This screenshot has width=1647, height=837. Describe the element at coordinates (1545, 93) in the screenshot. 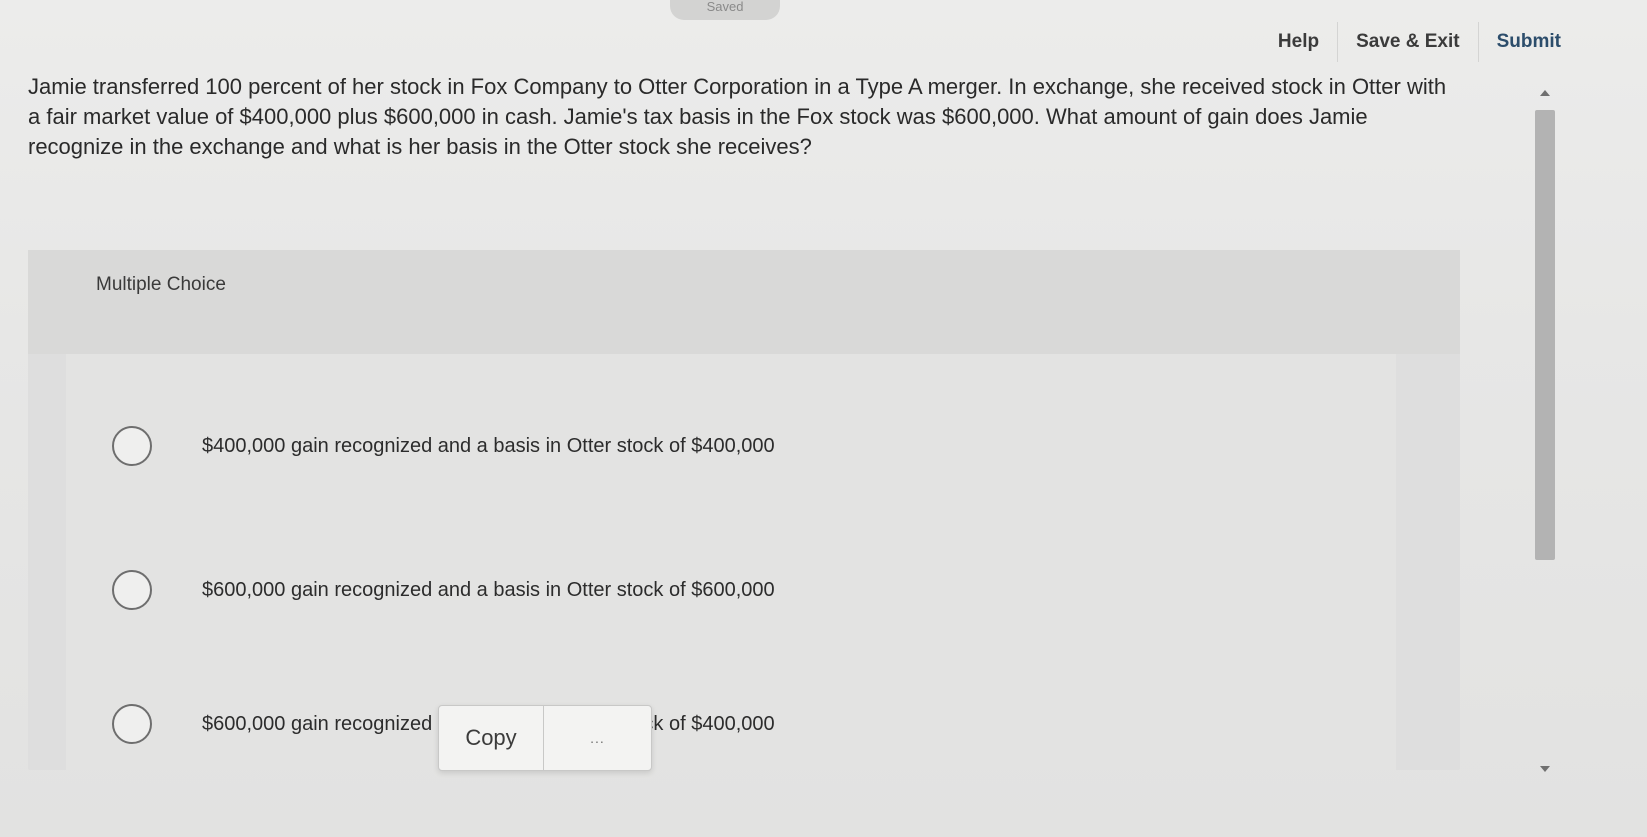

I see `scroll-up-arrow-icon` at that location.